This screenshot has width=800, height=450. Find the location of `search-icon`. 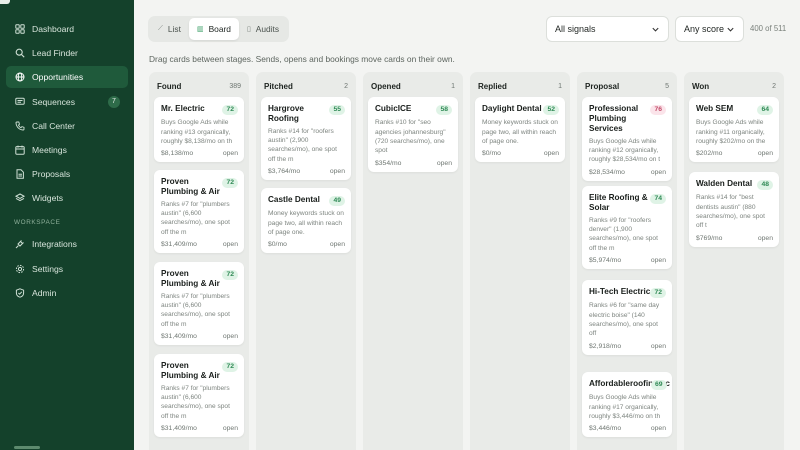

search-icon is located at coordinates (19, 53).